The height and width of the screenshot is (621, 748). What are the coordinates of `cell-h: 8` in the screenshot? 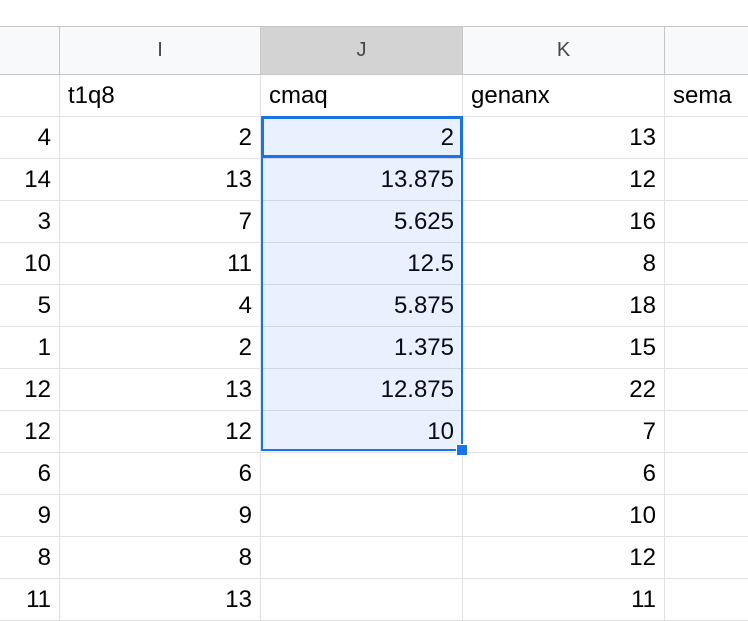 It's located at (30, 557).